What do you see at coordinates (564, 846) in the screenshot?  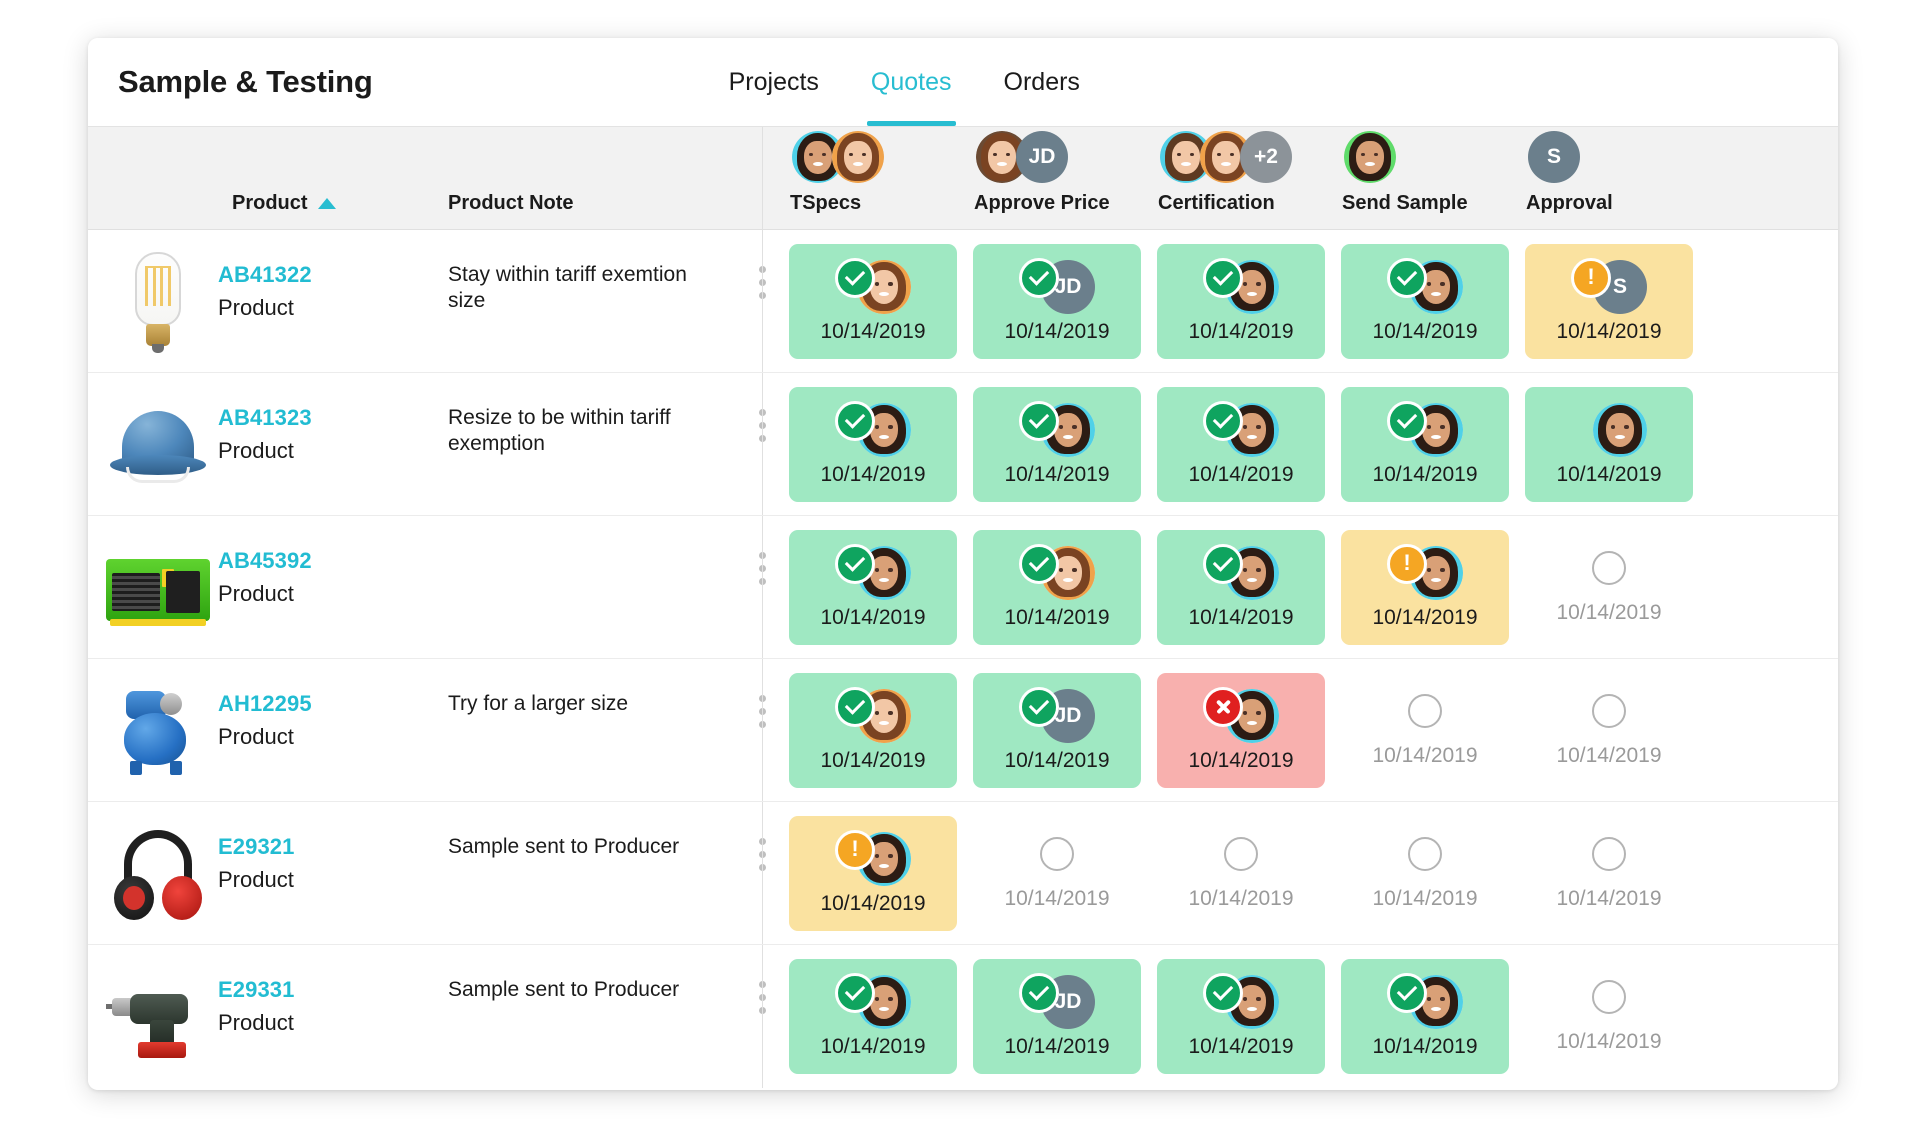 I see `product-note-text: Sample sent to Producer` at bounding box center [564, 846].